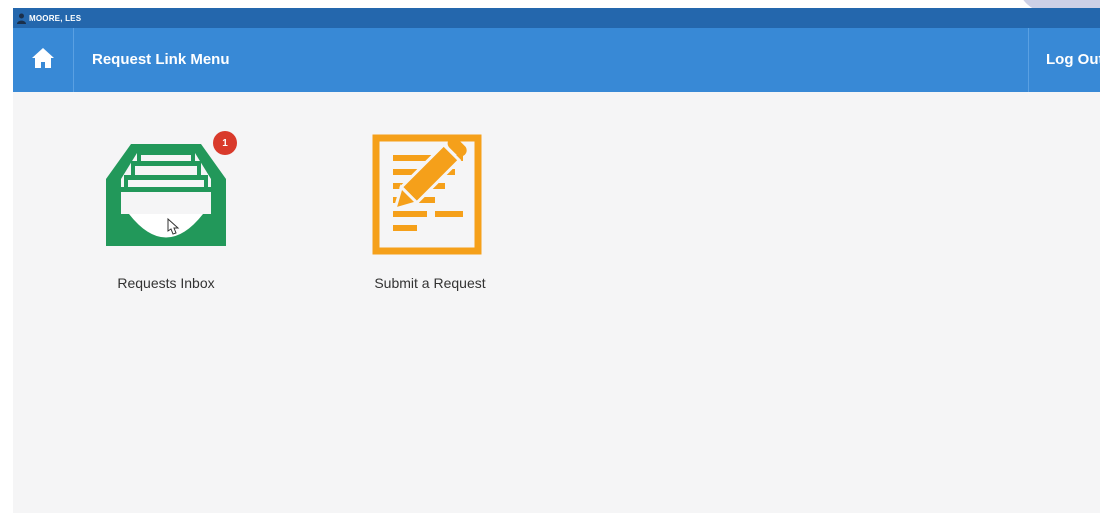 Image resolution: width=1100 pixels, height=513 pixels. I want to click on top-navbar: Request Link Menu Log Out, so click(556, 60).